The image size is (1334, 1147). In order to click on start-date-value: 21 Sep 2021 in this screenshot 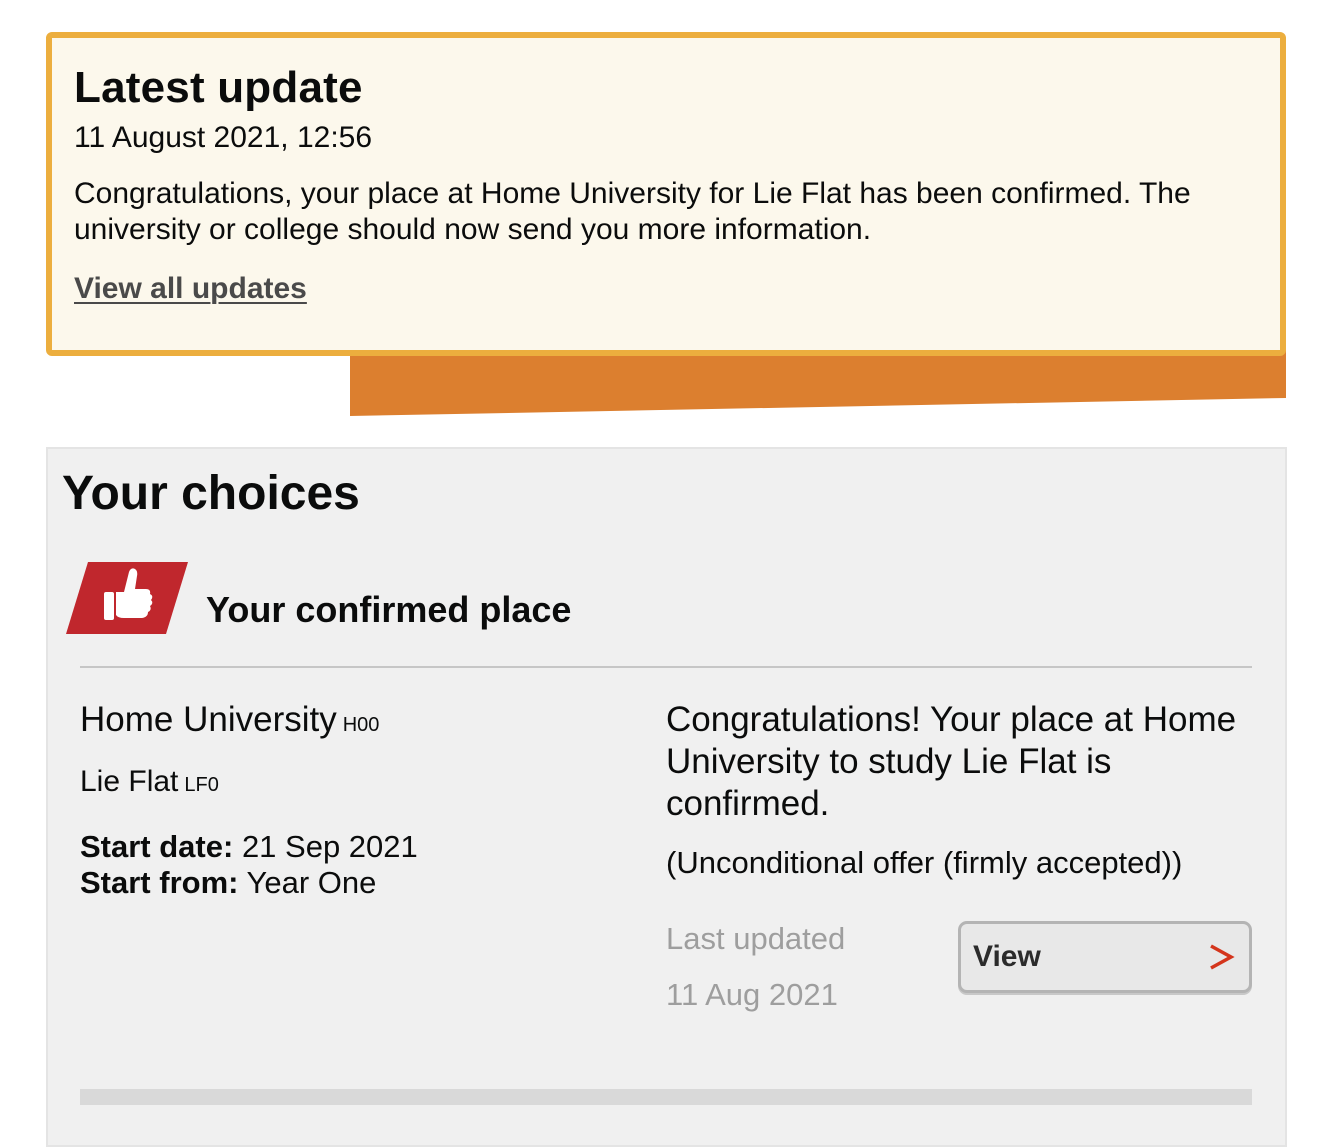, I will do `click(329, 846)`.